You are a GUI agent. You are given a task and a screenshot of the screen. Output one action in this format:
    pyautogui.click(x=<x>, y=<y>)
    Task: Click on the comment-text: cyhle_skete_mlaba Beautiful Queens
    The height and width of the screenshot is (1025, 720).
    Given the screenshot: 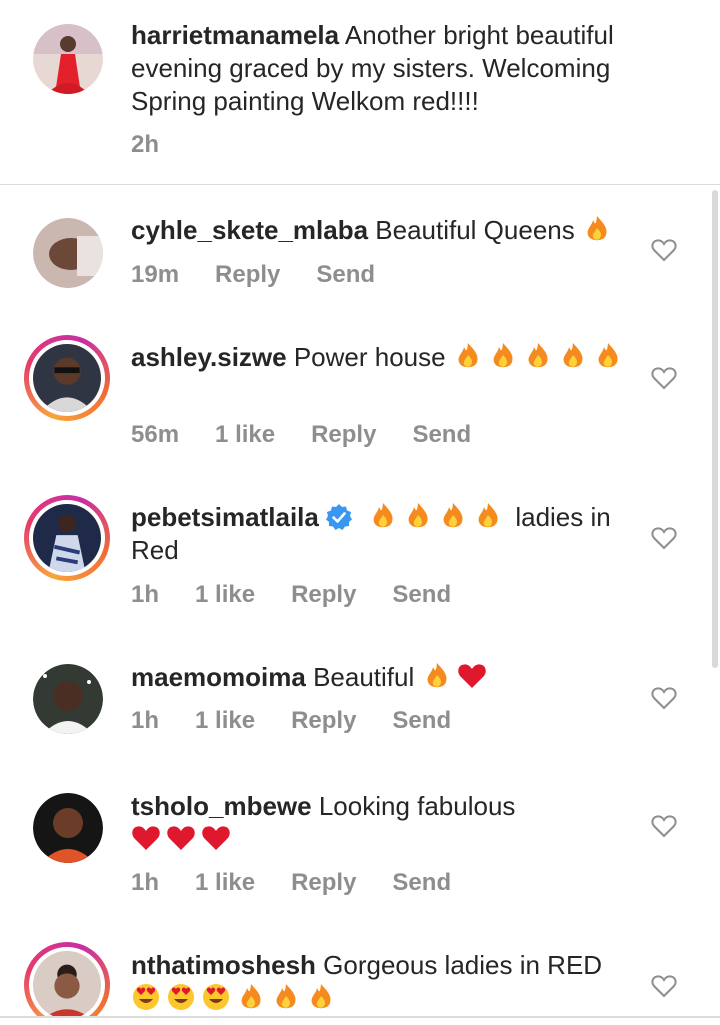 What is the action you would take?
    pyautogui.click(x=386, y=230)
    